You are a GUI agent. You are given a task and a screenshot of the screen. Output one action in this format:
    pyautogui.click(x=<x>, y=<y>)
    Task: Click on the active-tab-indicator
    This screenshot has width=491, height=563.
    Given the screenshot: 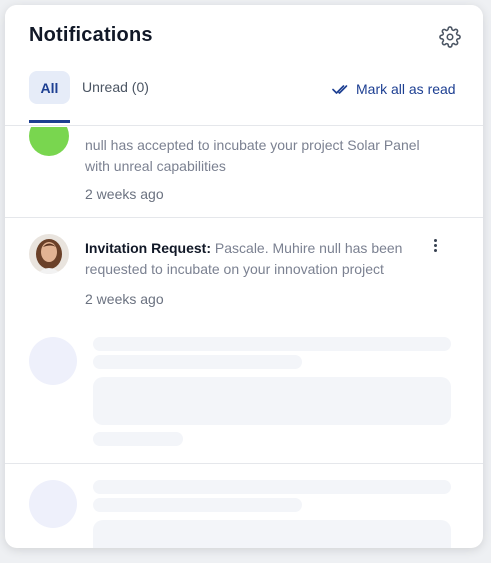 What is the action you would take?
    pyautogui.click(x=49, y=121)
    